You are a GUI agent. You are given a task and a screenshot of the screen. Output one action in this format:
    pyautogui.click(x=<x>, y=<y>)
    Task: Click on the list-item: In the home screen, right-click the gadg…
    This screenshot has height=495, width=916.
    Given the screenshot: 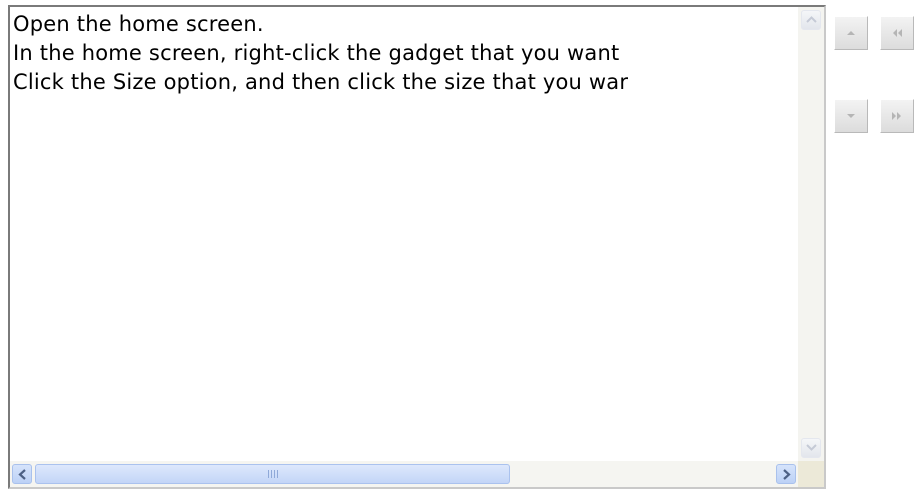 What is the action you would take?
    pyautogui.click(x=403, y=53)
    